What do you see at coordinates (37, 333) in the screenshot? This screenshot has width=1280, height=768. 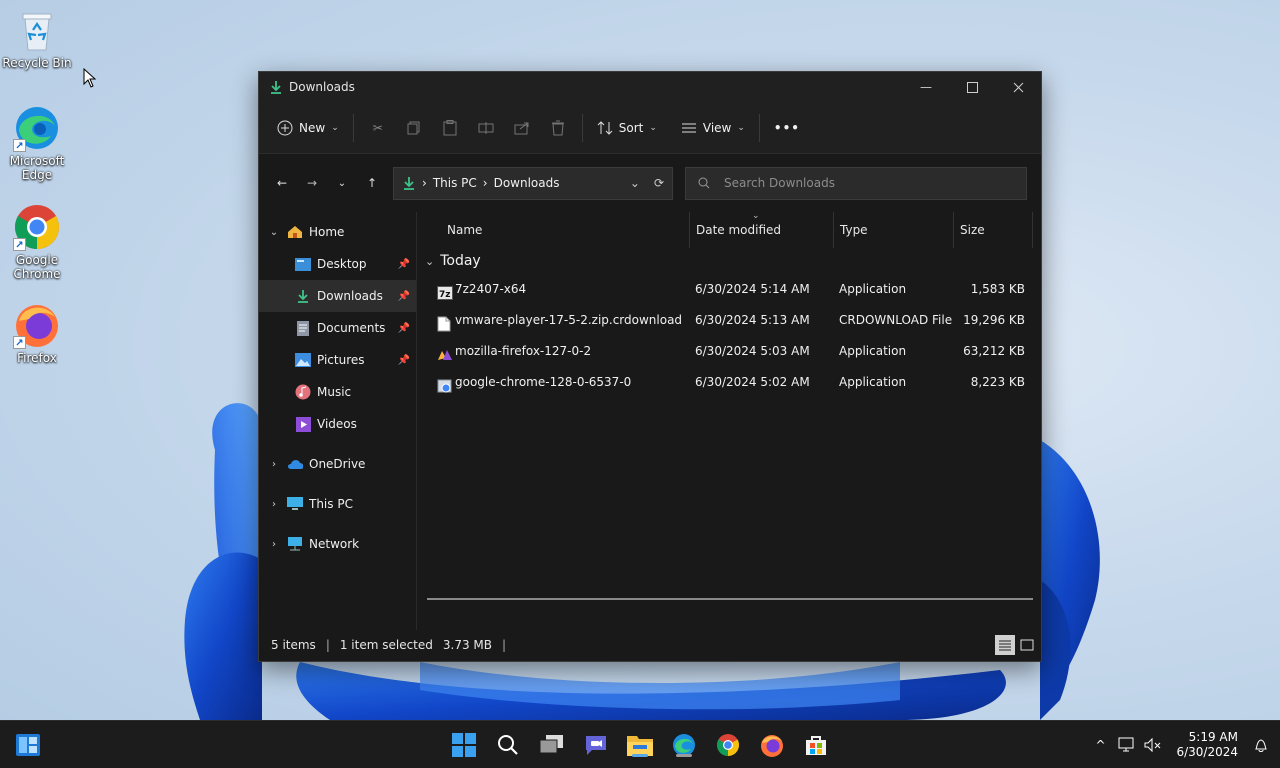 I see `desktop-icon-firefox: ↗ Firefox` at bounding box center [37, 333].